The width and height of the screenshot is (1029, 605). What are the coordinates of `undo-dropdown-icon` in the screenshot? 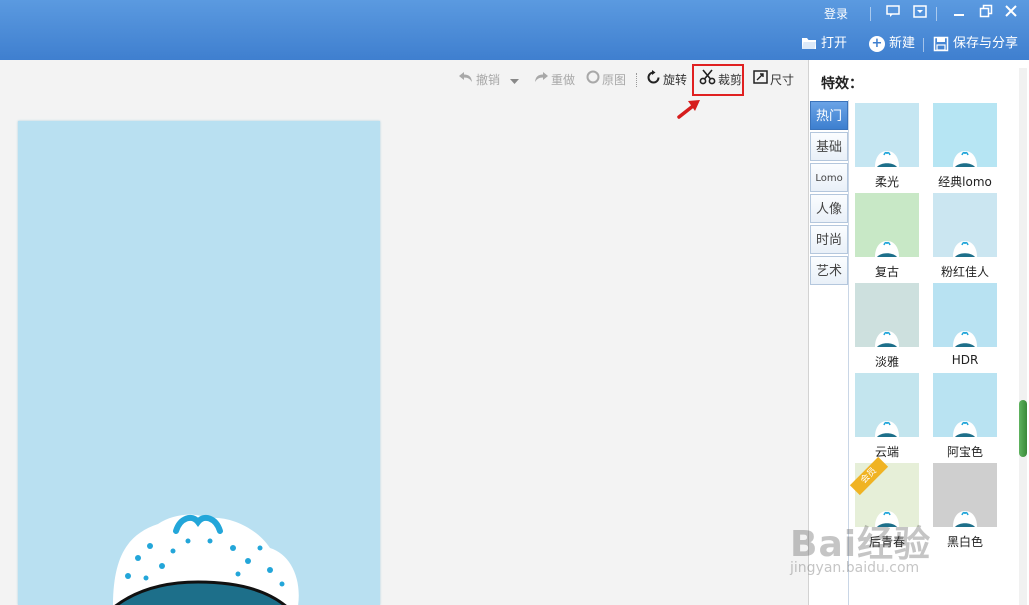 It's located at (514, 81).